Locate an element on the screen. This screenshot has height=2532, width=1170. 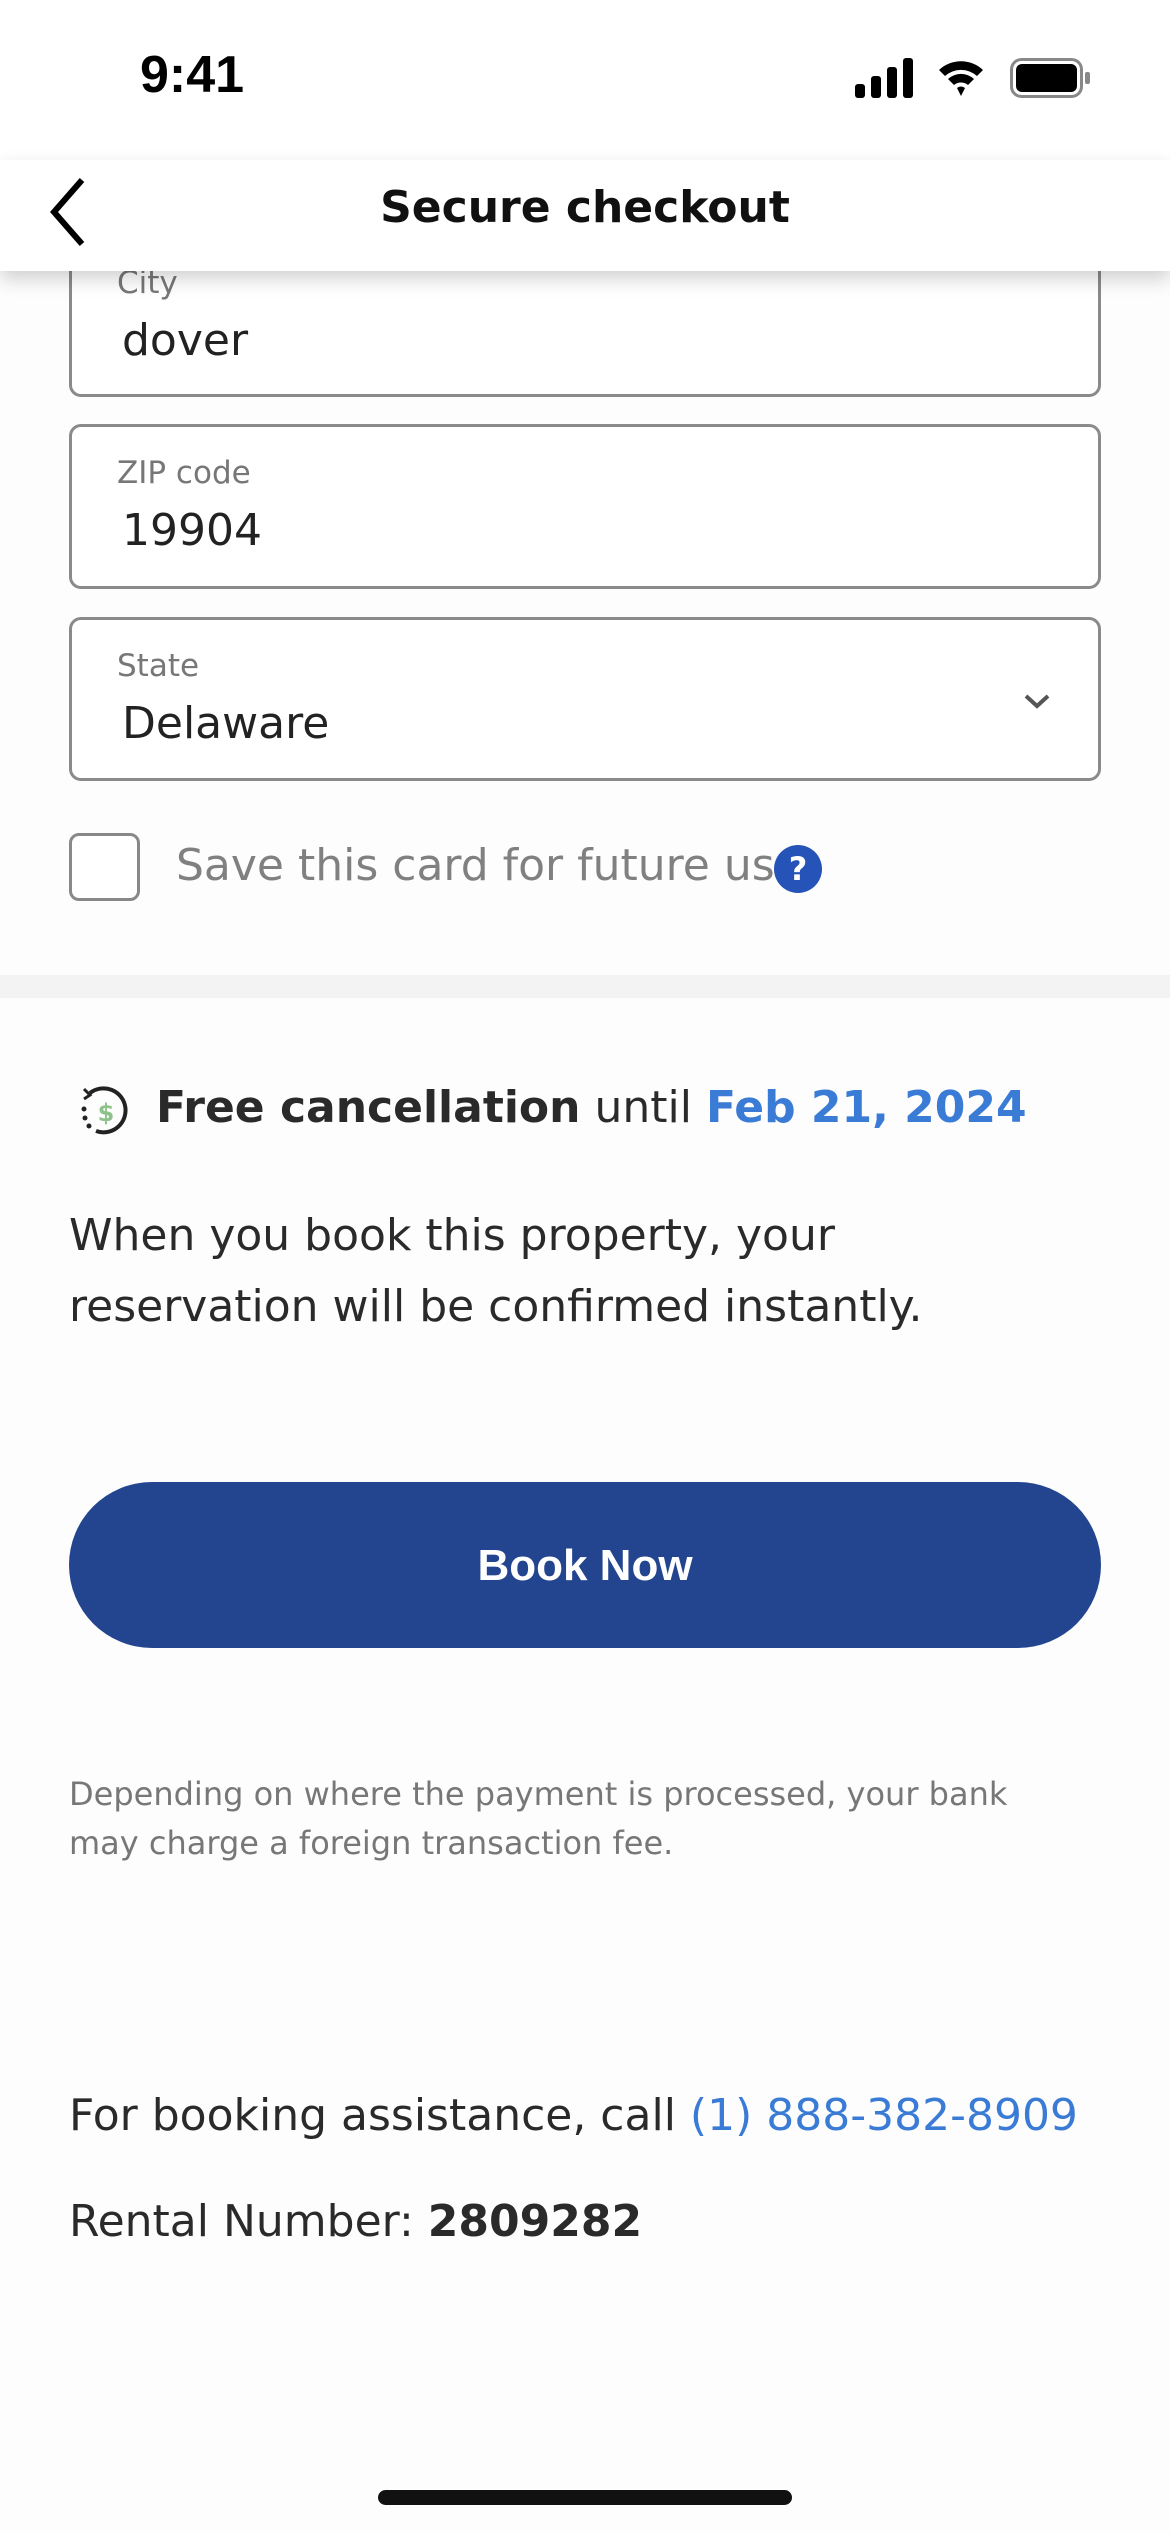
rental-value: 2809282 is located at coordinates (535, 2221).